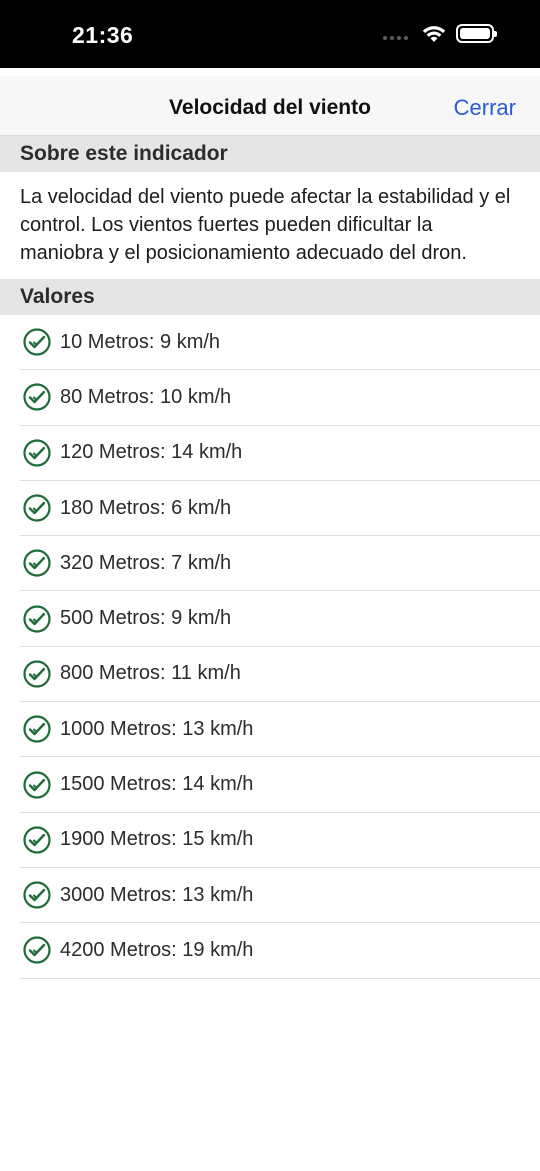  I want to click on battery-icon, so click(476, 33).